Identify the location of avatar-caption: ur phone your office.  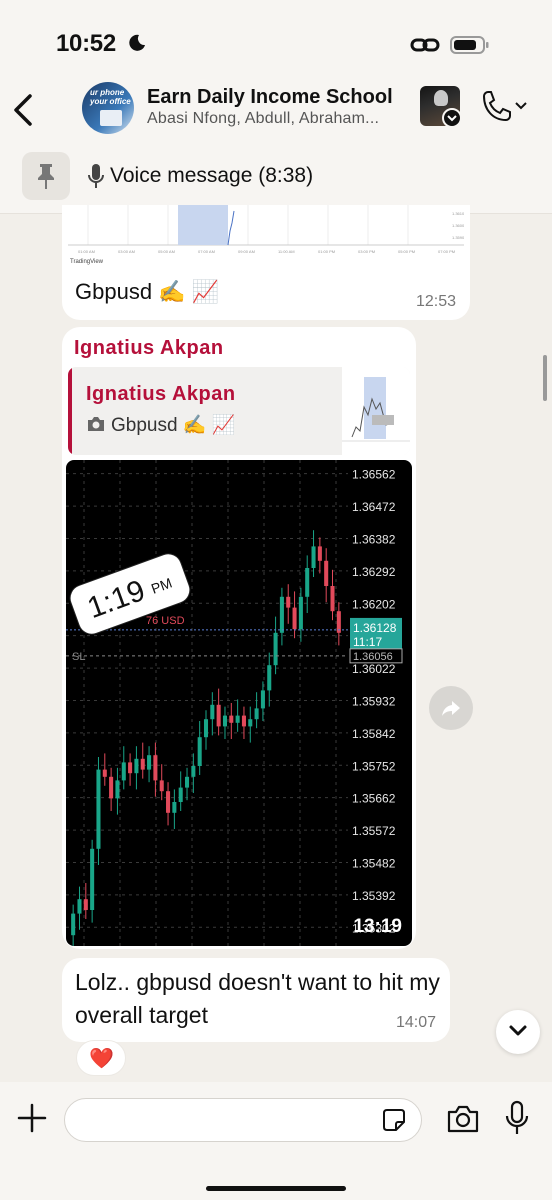
(110, 97).